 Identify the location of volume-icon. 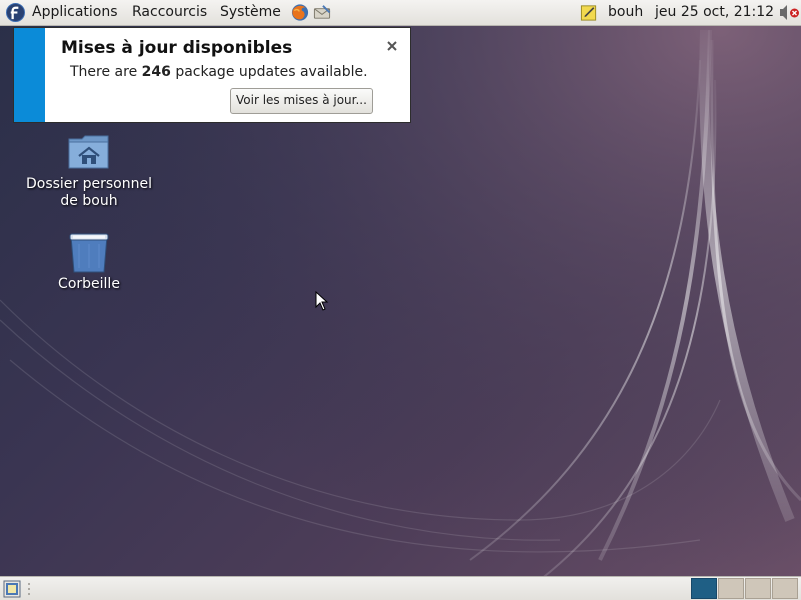
(783, 12).